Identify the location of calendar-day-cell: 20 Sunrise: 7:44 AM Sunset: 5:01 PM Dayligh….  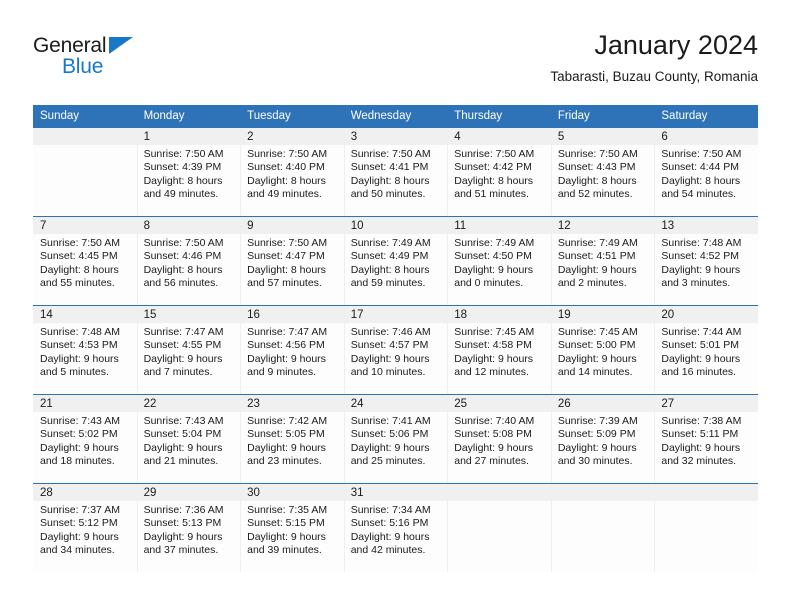
(706, 350).